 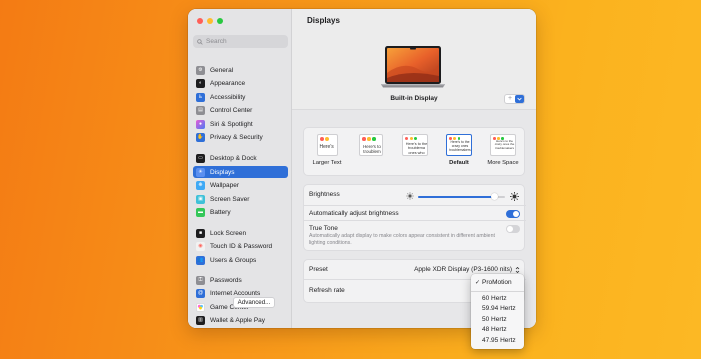 I want to click on checkmark-icon: ✓, so click(x=478, y=283).